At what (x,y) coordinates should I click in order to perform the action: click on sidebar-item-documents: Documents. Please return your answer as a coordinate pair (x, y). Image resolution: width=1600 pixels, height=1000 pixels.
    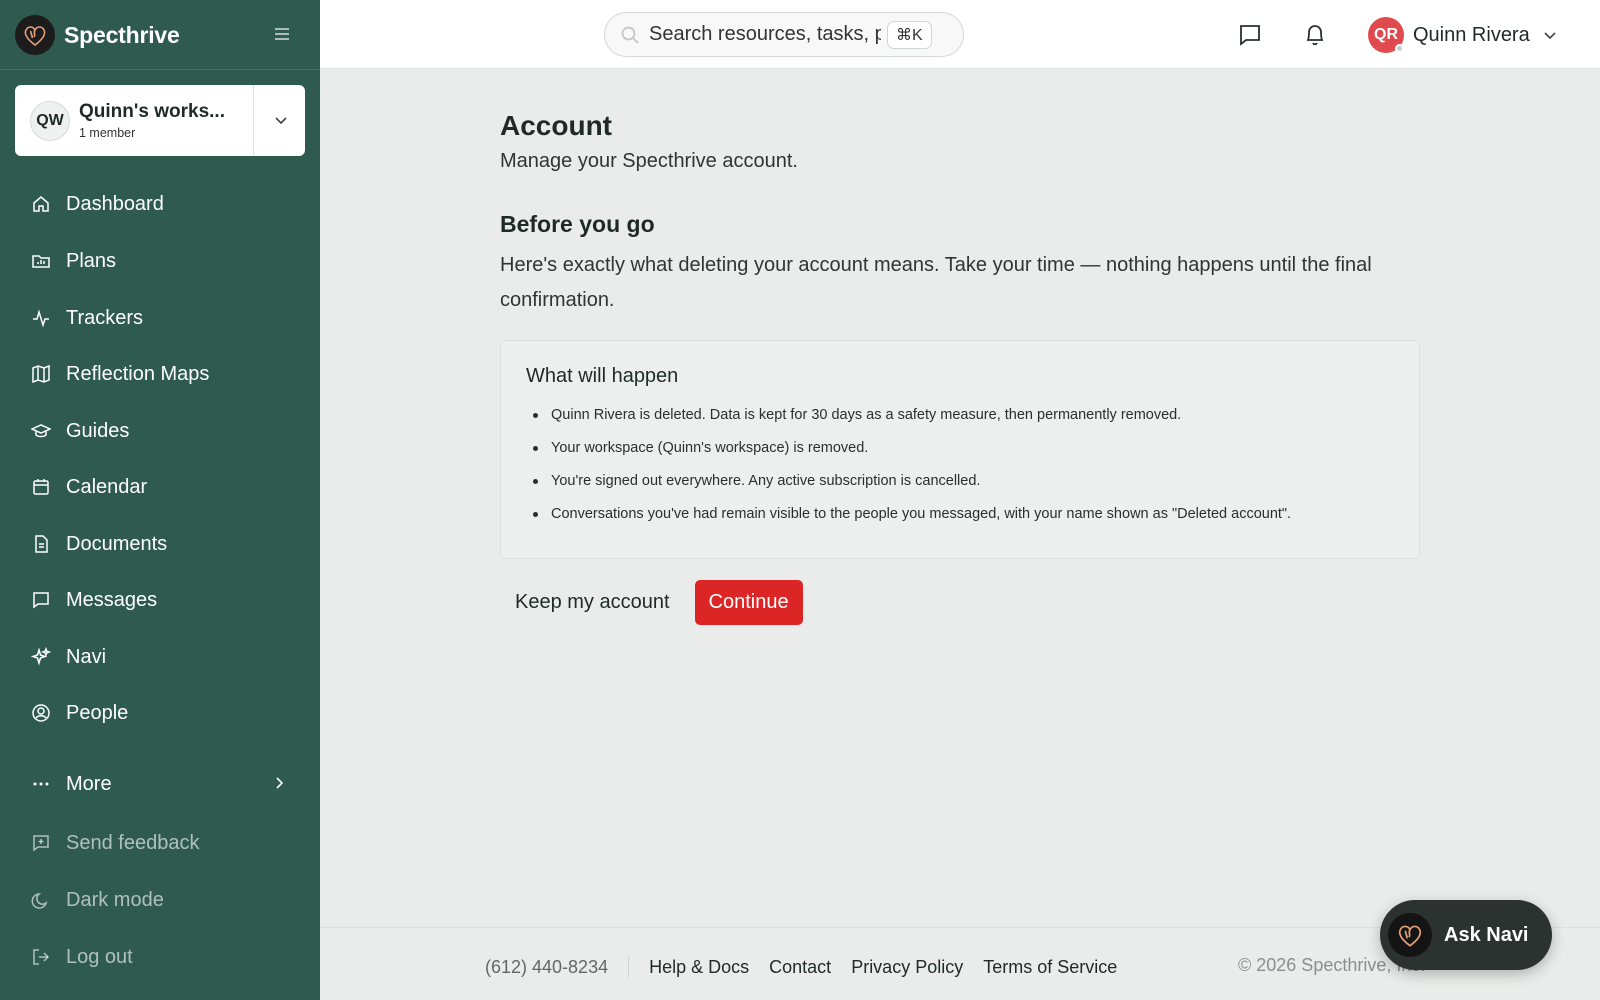
    Looking at the image, I should click on (160, 544).